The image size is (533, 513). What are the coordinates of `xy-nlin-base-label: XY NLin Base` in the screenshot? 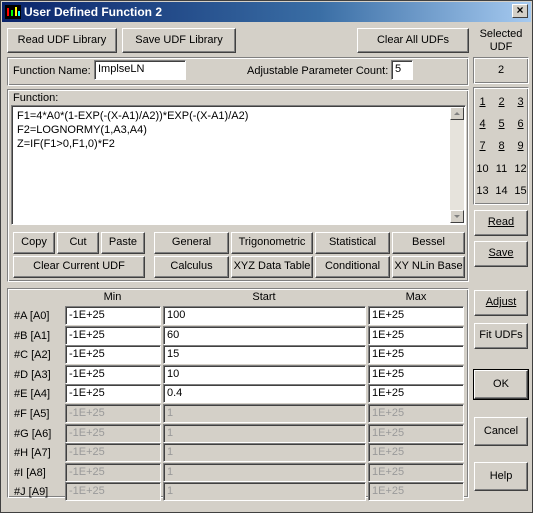 It's located at (428, 266).